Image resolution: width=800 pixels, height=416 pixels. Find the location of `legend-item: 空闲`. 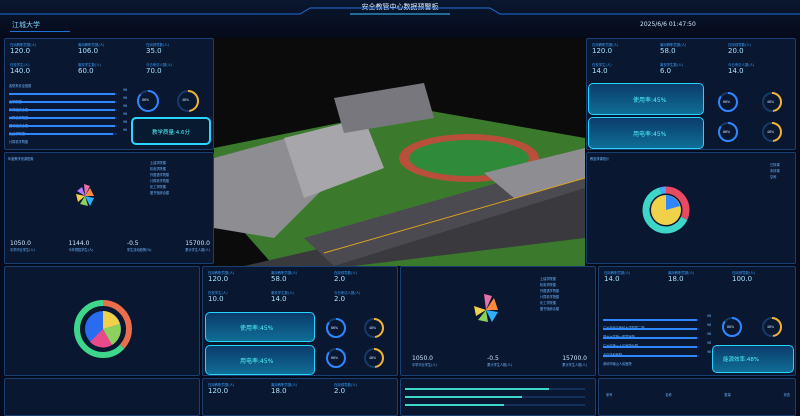

legend-item: 空闲 is located at coordinates (773, 177).